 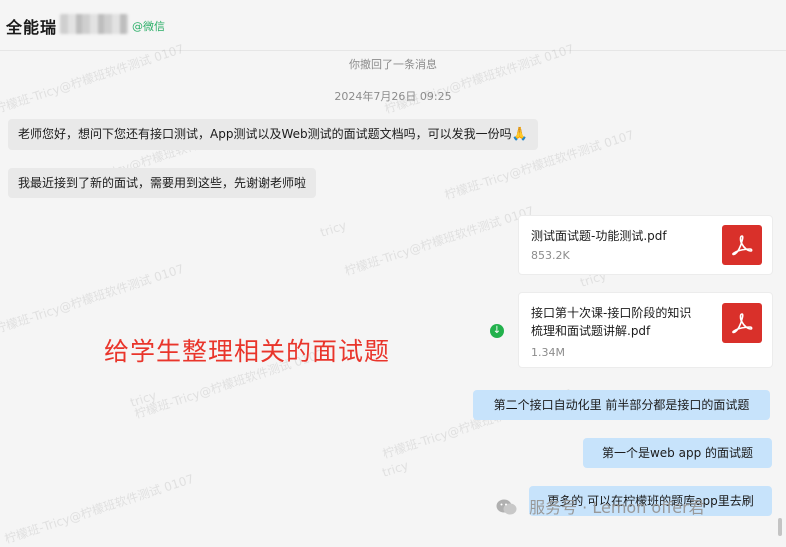 I want to click on message-bubble-right: 第一个是web app 的面试题, so click(x=677, y=453).